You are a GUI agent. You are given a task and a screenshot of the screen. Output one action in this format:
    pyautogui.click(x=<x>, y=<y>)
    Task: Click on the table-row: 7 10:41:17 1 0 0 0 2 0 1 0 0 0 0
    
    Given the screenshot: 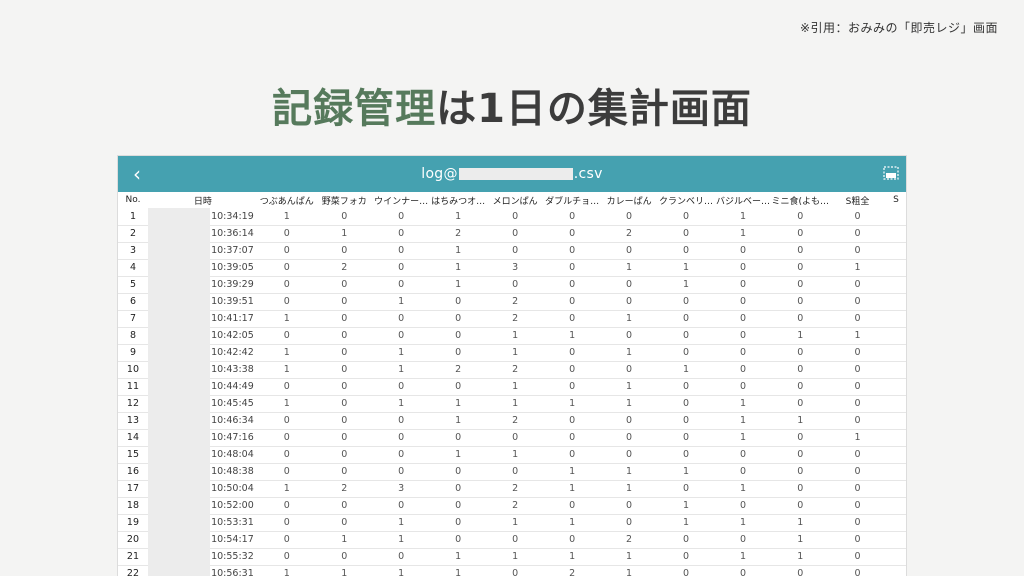 What is the action you would take?
    pyautogui.click(x=512, y=319)
    